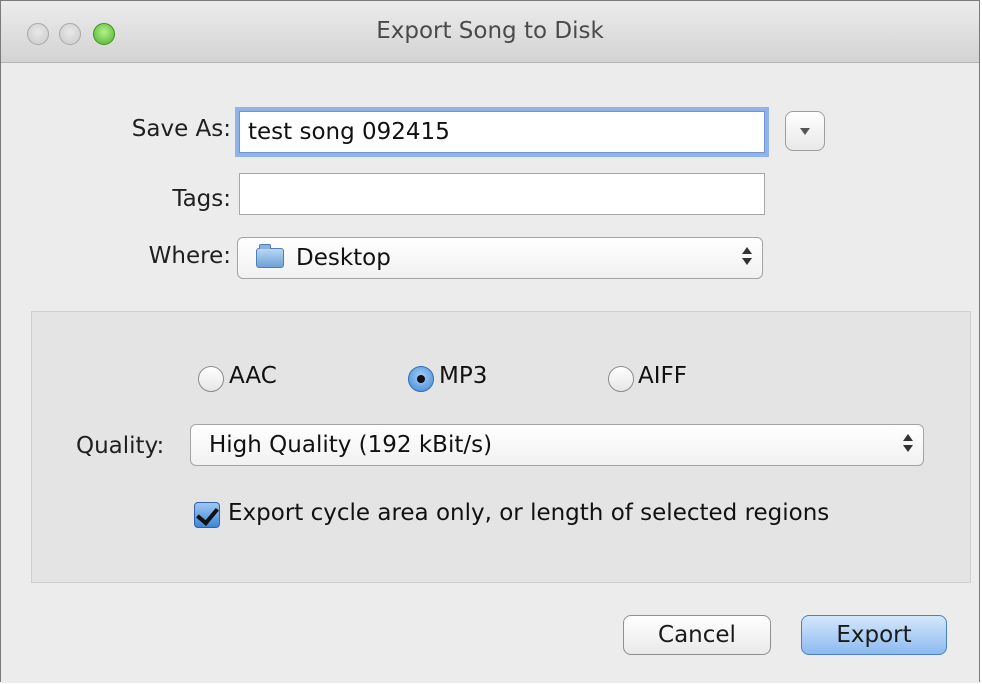 This screenshot has width=982, height=684. I want to click on chevron-down-icon, so click(805, 131).